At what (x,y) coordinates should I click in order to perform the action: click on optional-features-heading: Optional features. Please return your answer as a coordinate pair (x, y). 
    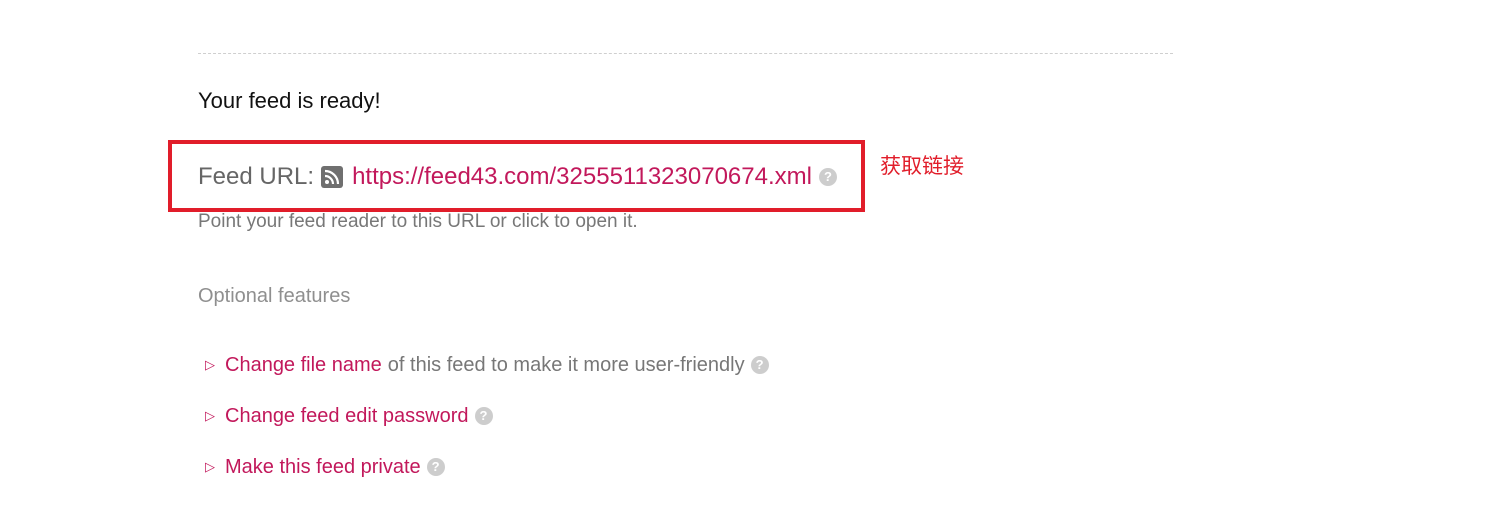
    Looking at the image, I should click on (274, 296).